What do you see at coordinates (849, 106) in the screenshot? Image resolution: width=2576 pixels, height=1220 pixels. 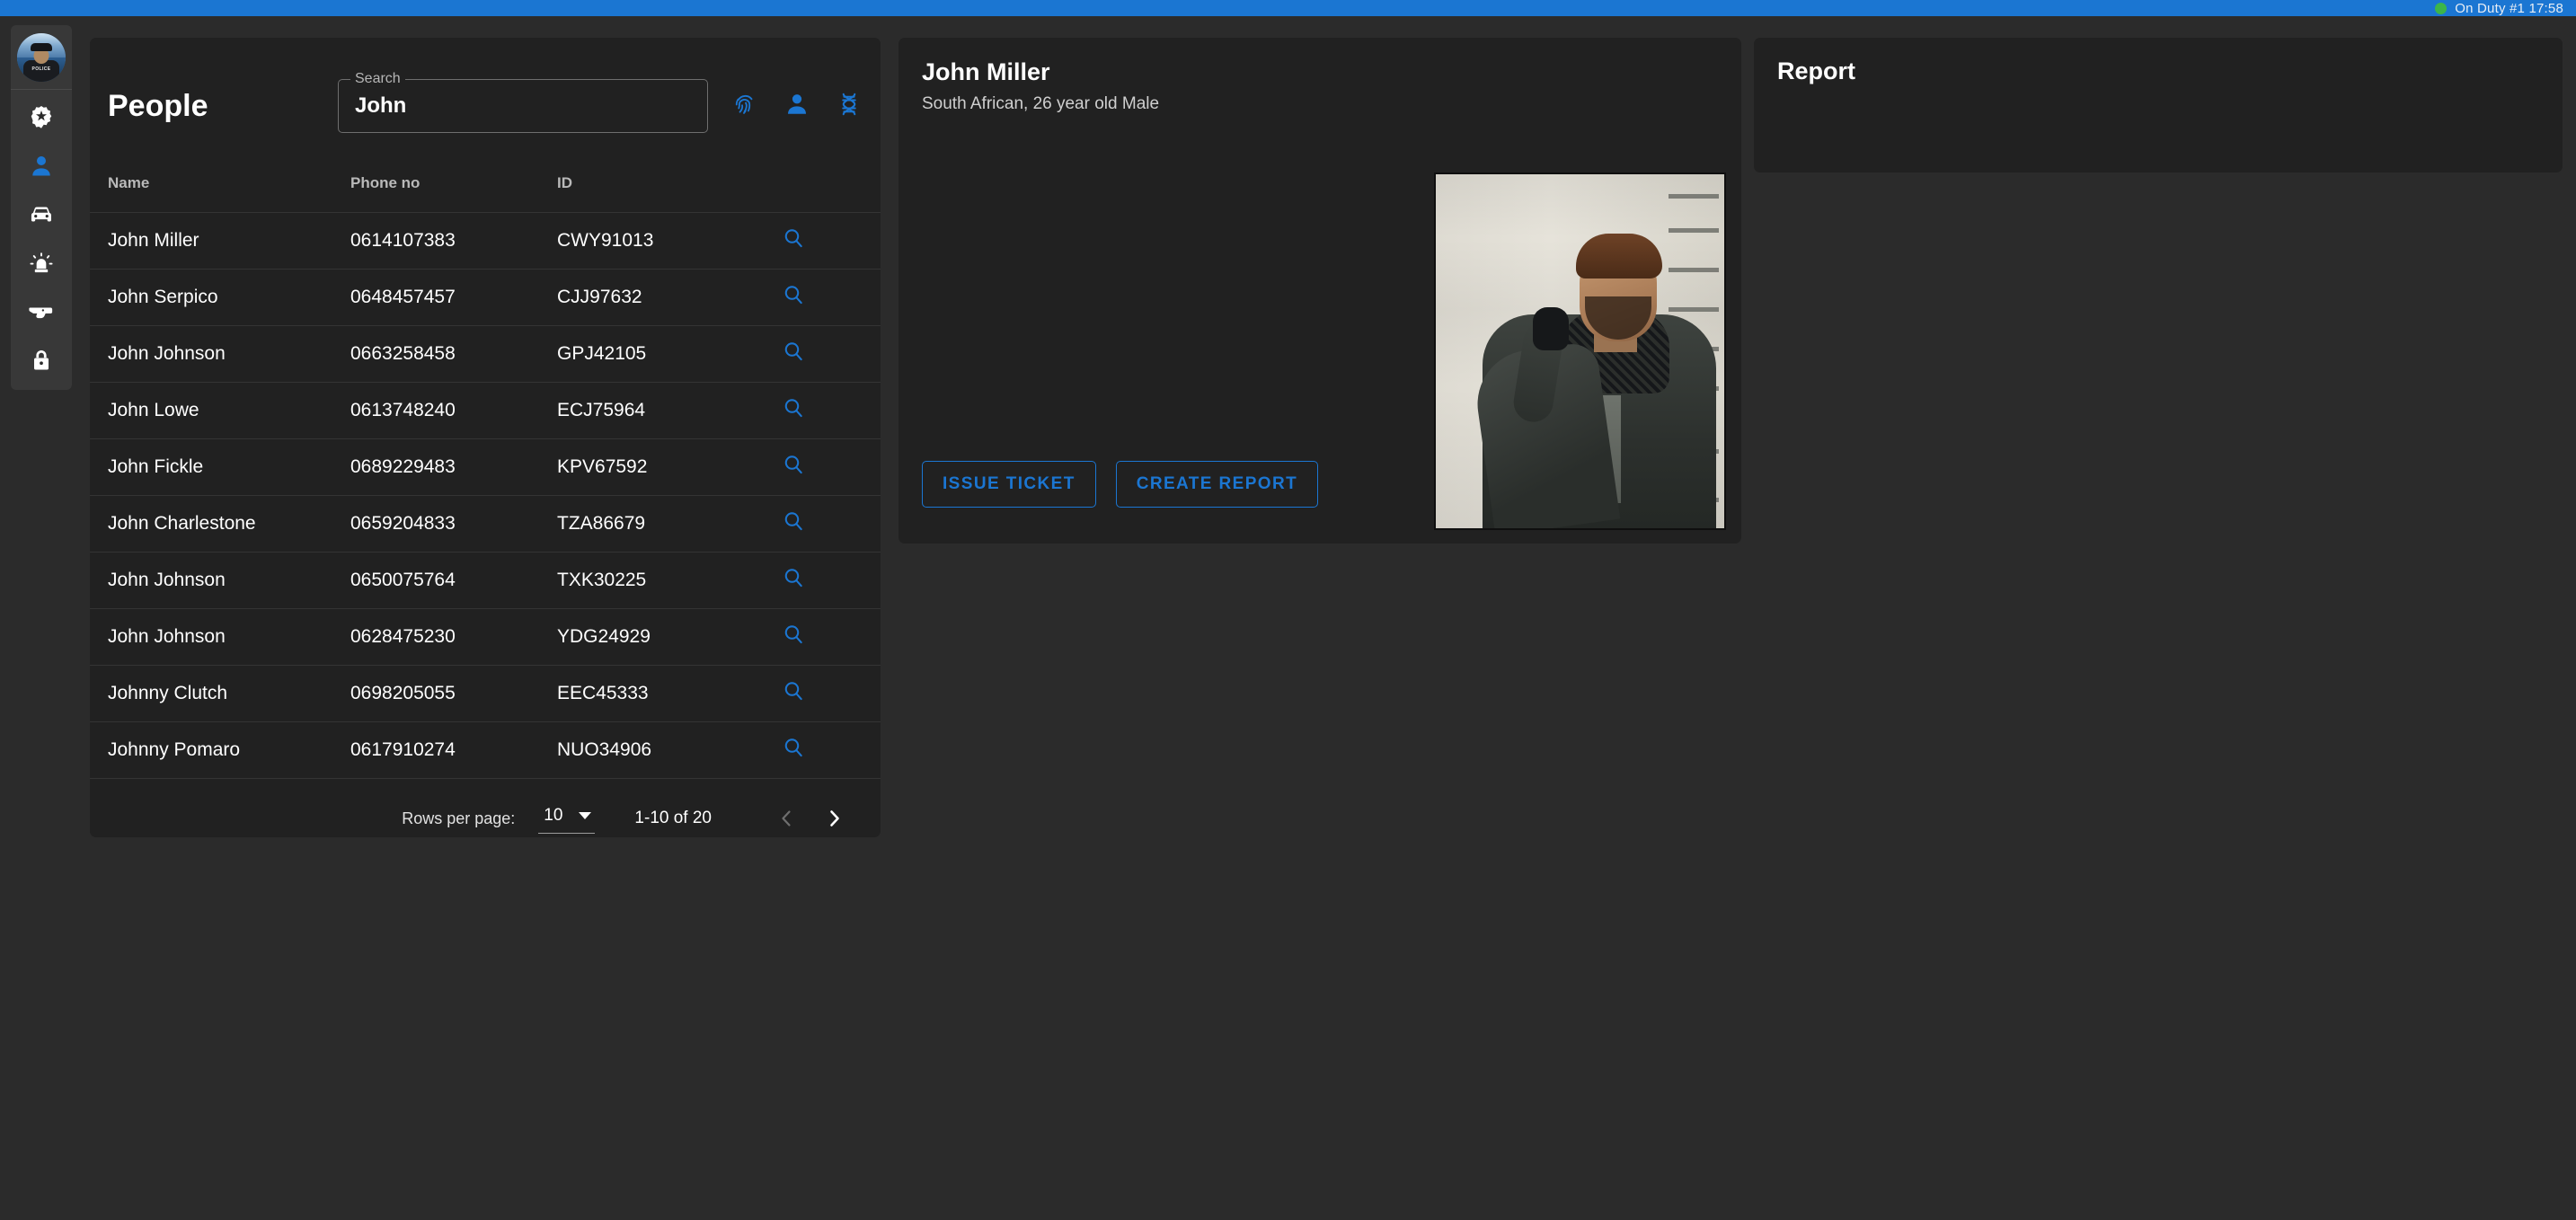 I see `dna-icon` at bounding box center [849, 106].